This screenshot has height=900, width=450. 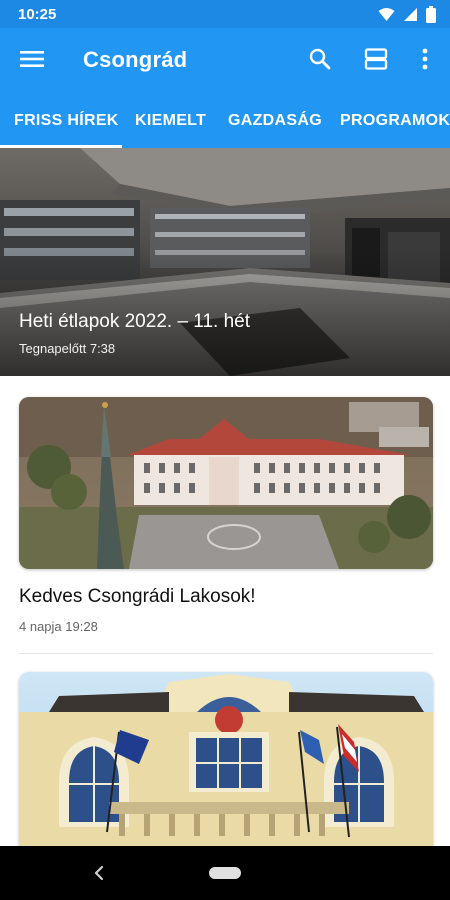 I want to click on signal-icon, so click(x=410, y=14).